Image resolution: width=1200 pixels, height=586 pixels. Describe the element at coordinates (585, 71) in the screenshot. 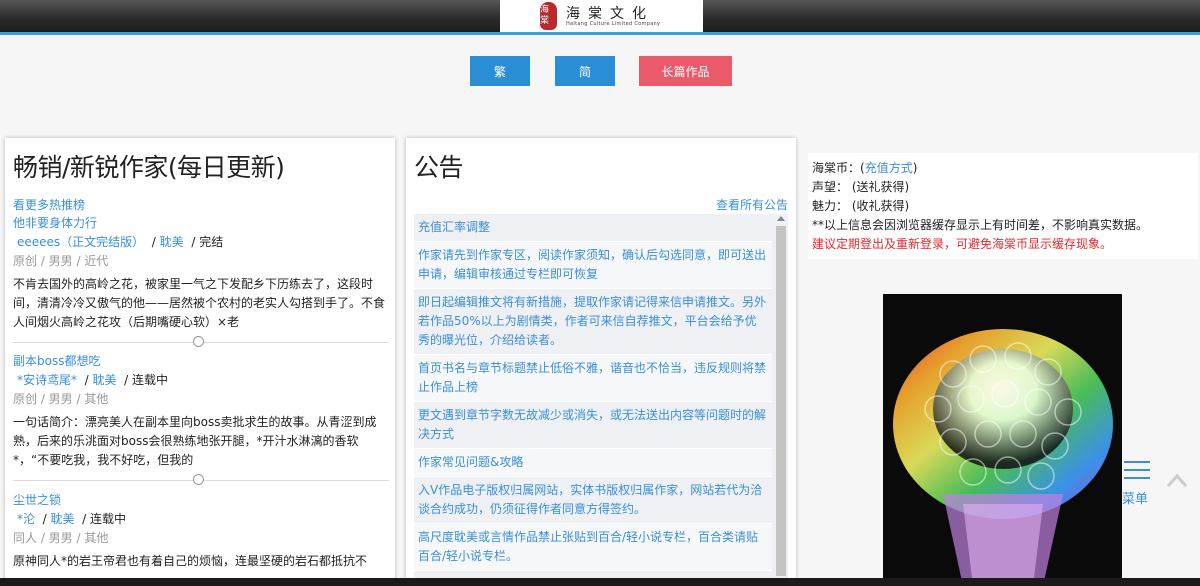

I see `simplified-chinese-button: 简` at that location.